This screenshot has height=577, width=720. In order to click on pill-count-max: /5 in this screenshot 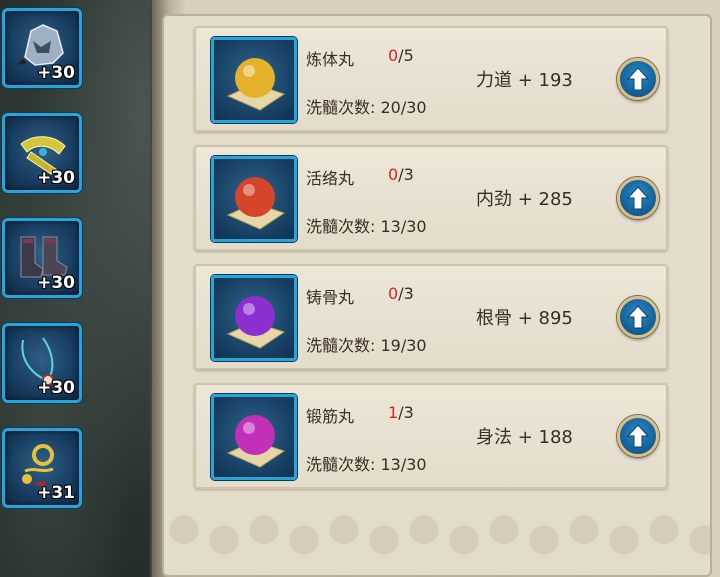, I will do `click(406, 55)`.